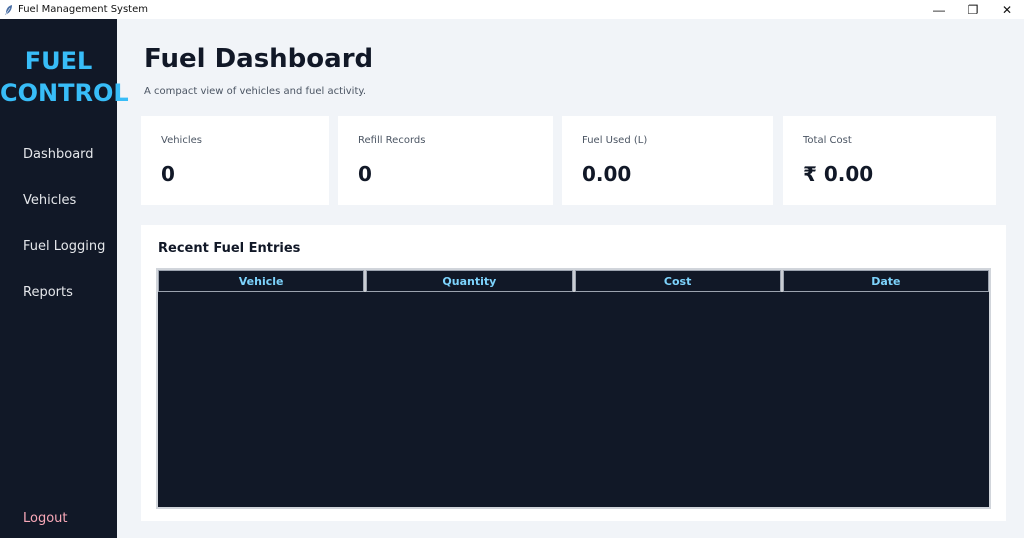  I want to click on sidebar-item-fuel-logging: Fuel Logging, so click(64, 246).